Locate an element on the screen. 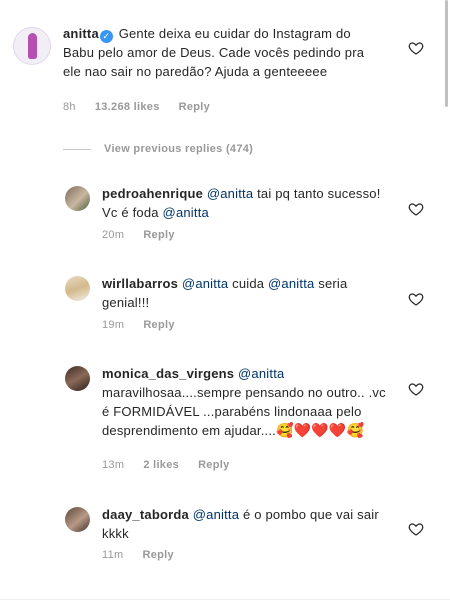 Image resolution: width=450 pixels, height=600 pixels. comment-age: 19m is located at coordinates (113, 325).